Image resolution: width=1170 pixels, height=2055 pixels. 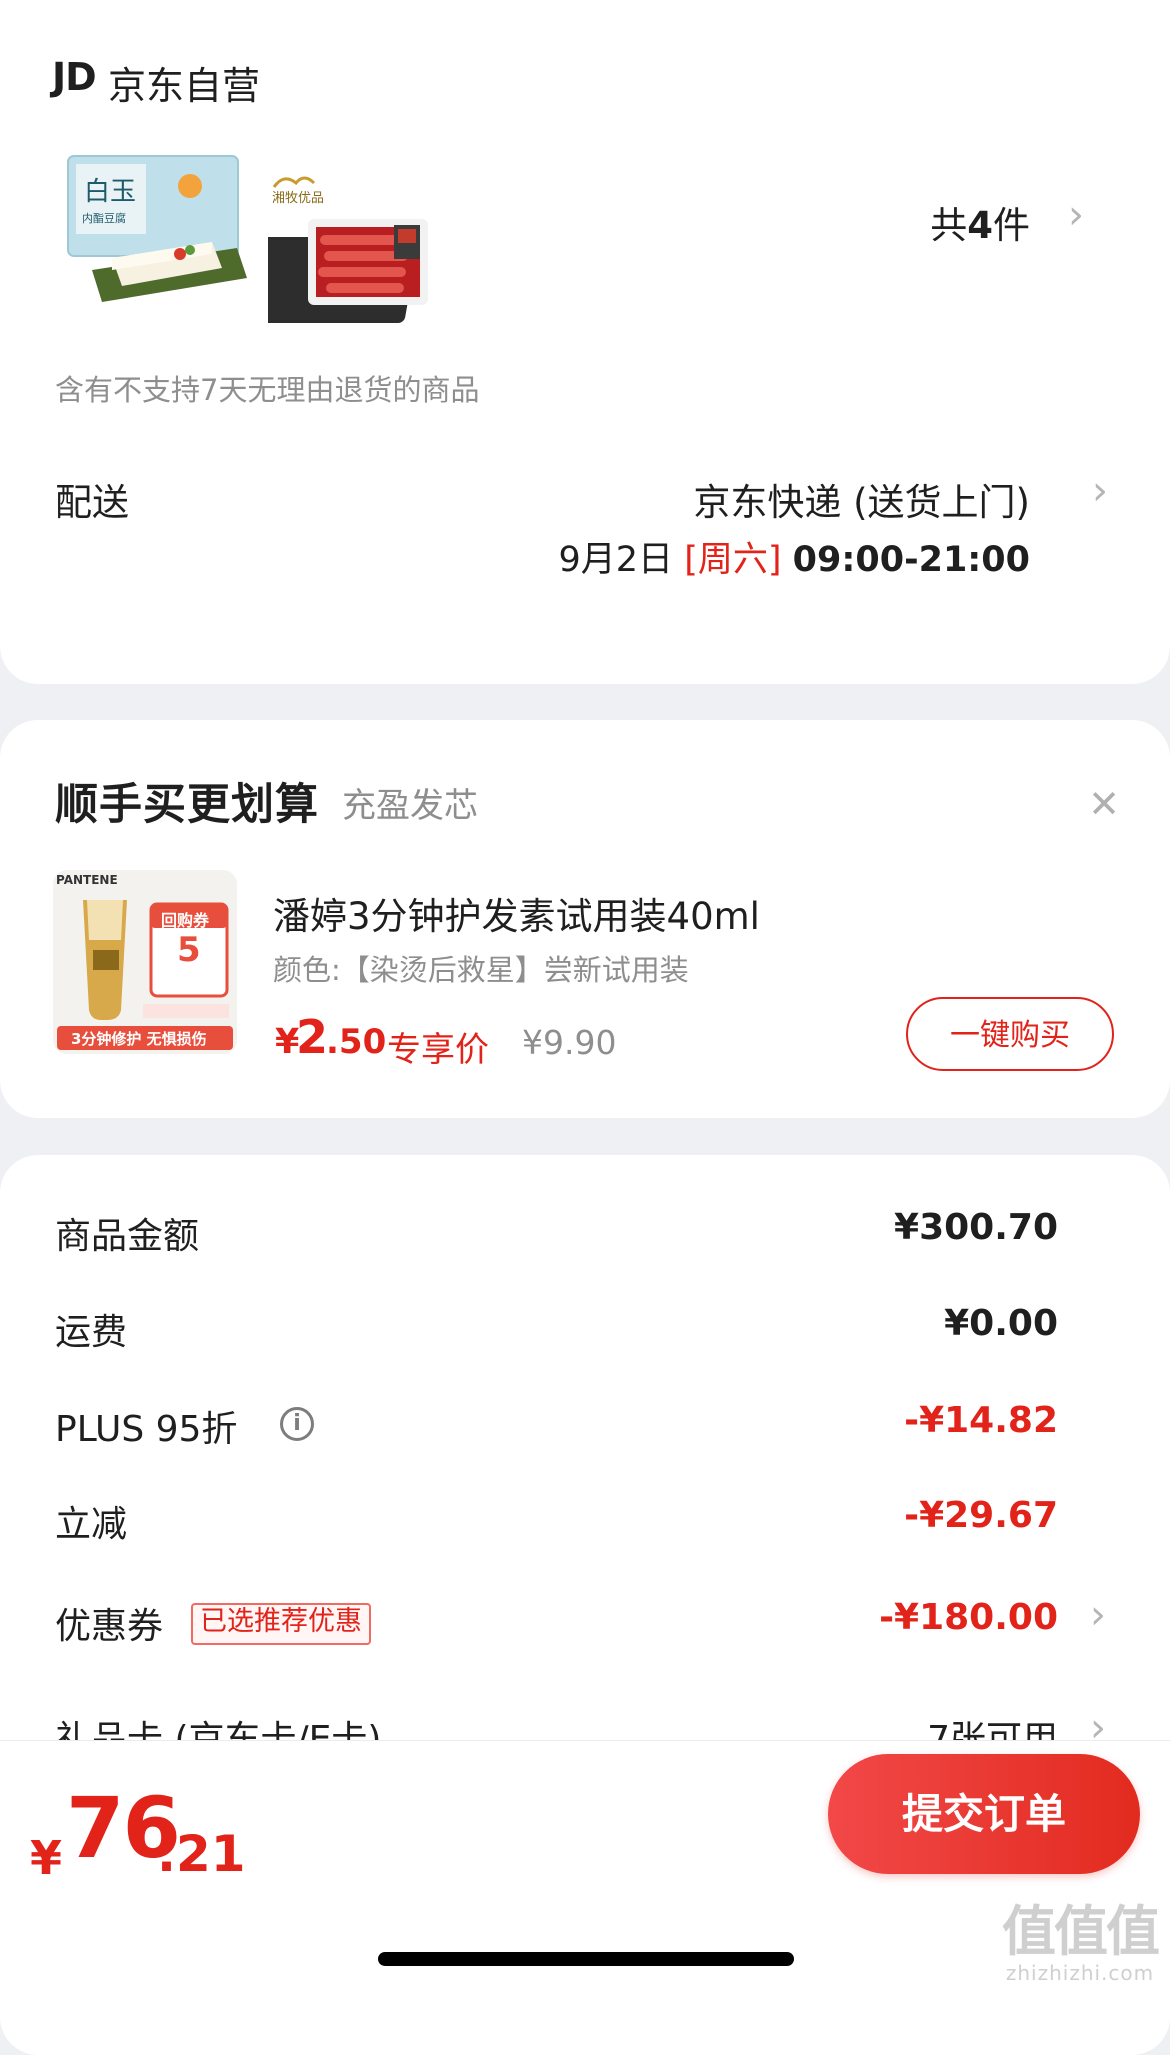 What do you see at coordinates (968, 1617) in the screenshot?
I see `coupon-value: -¥180.00` at bounding box center [968, 1617].